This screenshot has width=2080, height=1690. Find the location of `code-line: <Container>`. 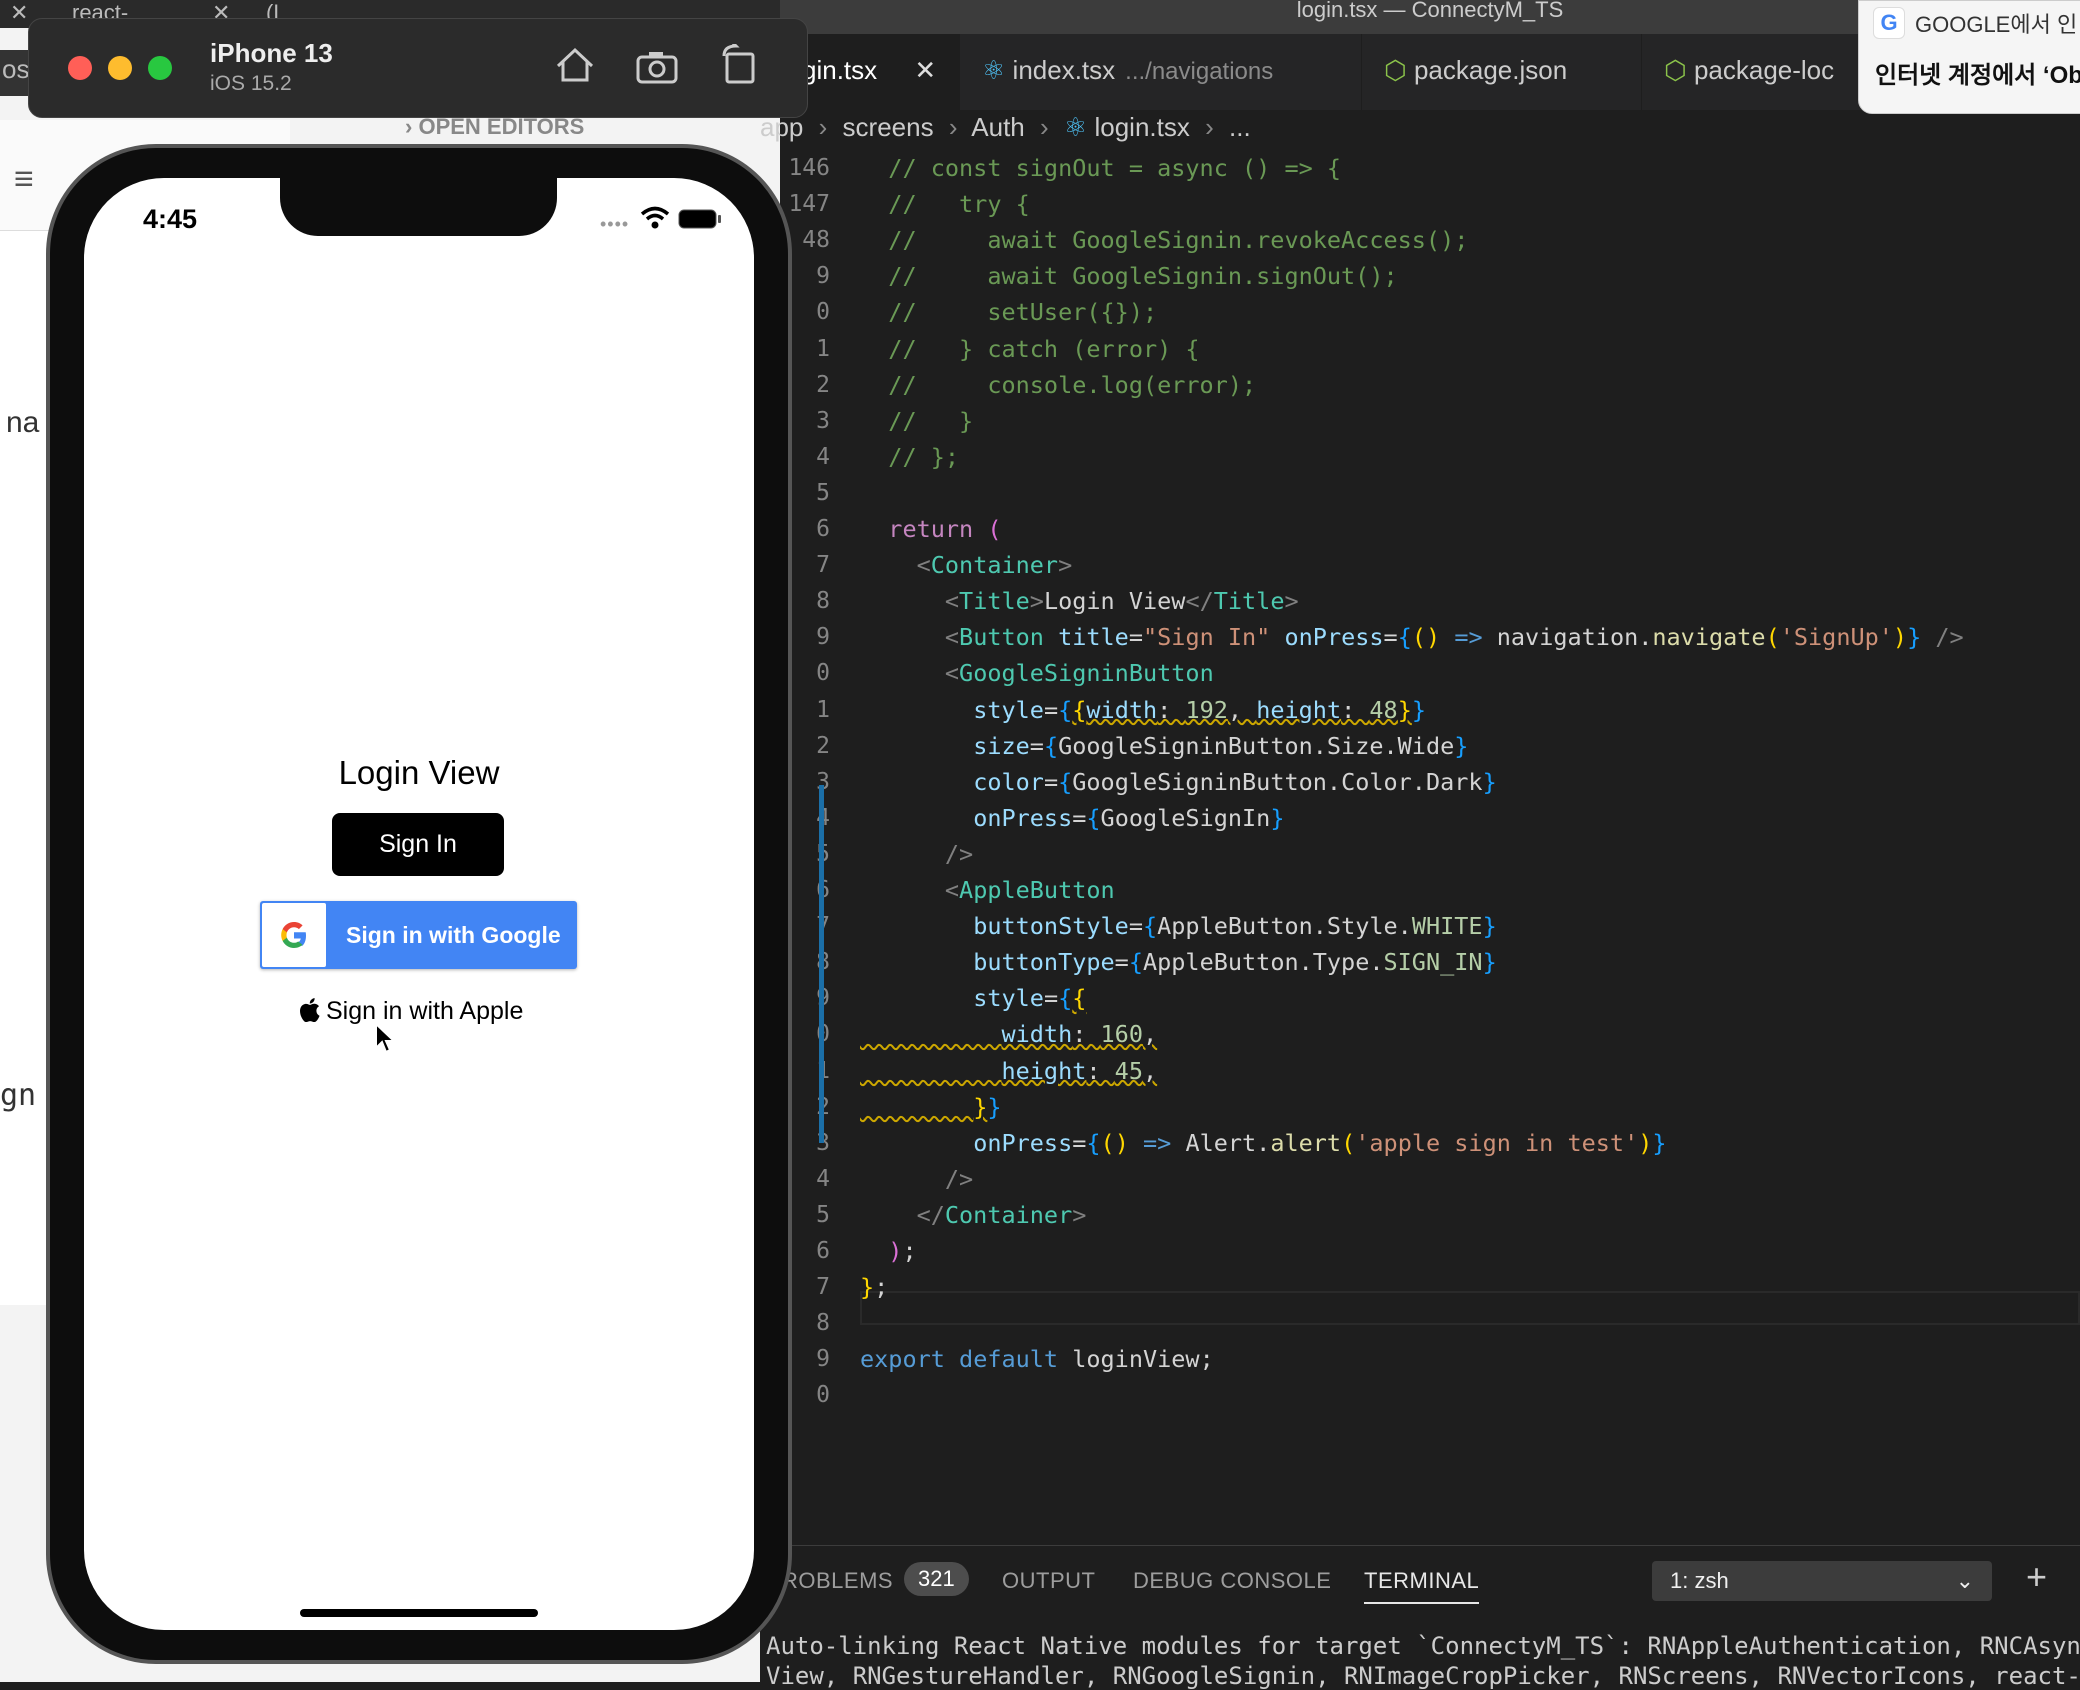

code-line: <Container> is located at coordinates (994, 565).